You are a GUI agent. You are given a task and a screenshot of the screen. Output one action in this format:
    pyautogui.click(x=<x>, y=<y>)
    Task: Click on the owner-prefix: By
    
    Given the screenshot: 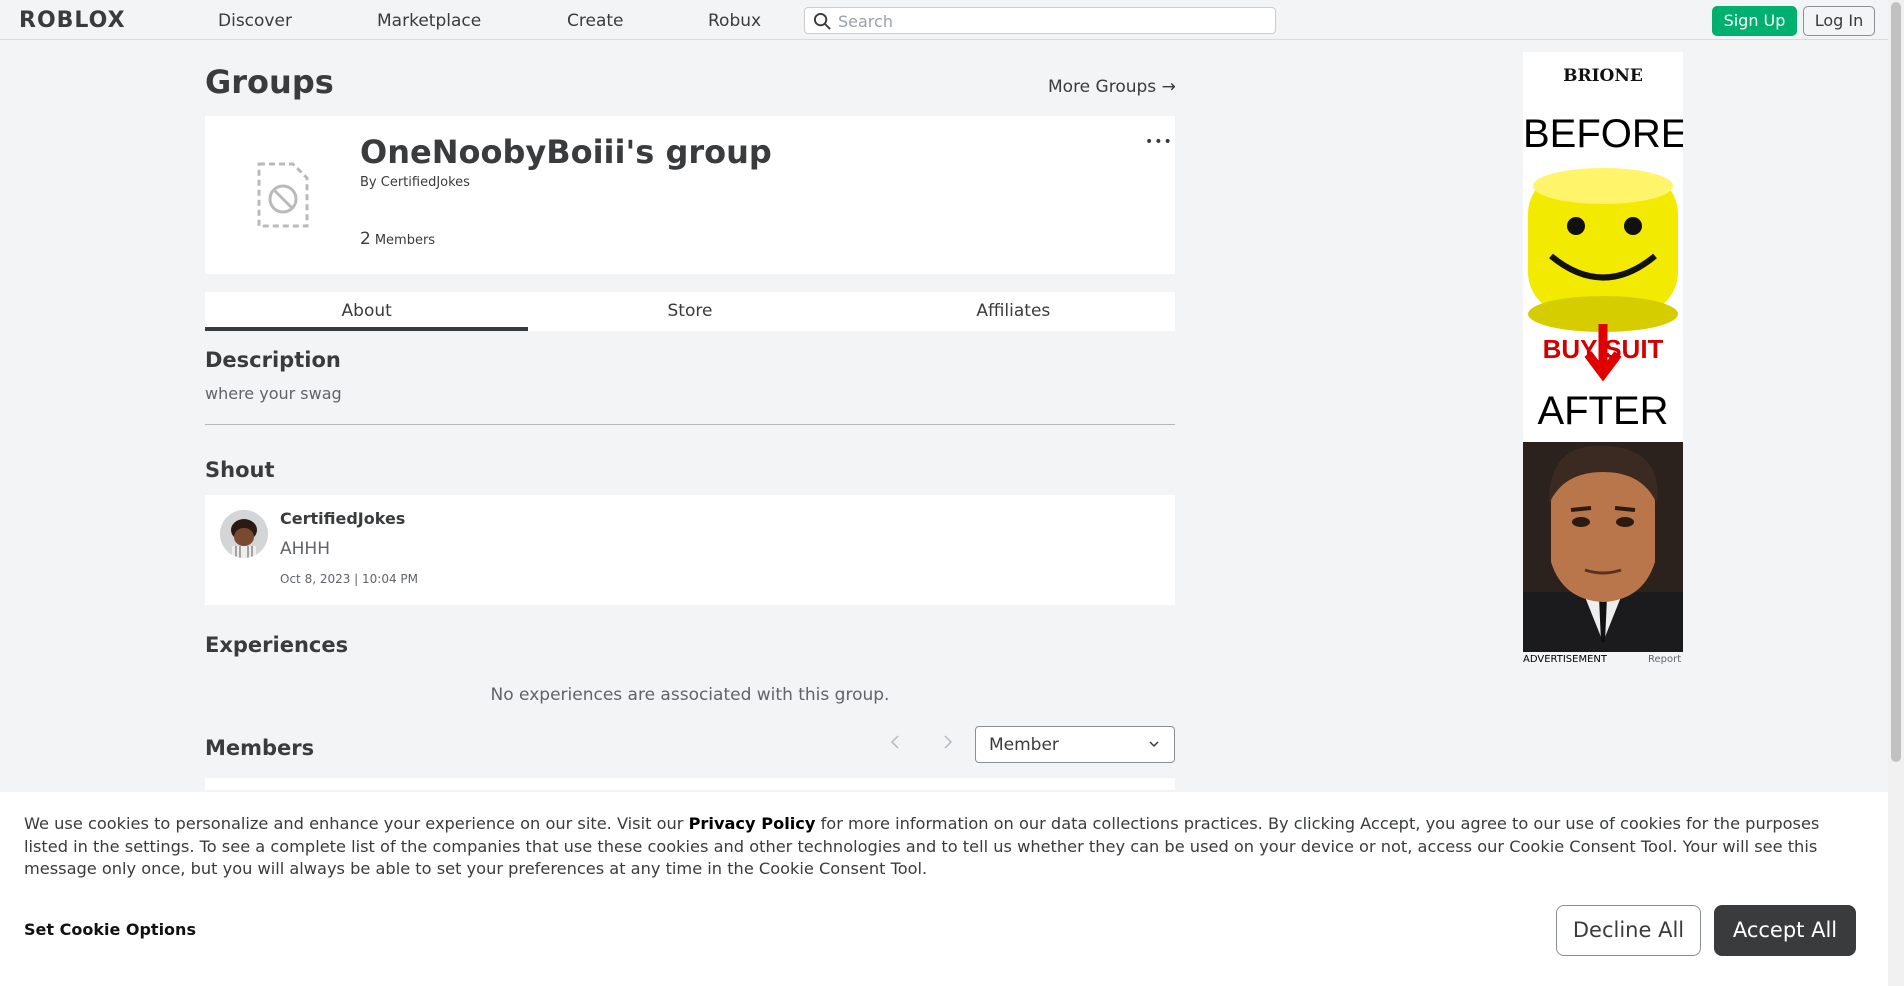 What is the action you would take?
    pyautogui.click(x=368, y=182)
    